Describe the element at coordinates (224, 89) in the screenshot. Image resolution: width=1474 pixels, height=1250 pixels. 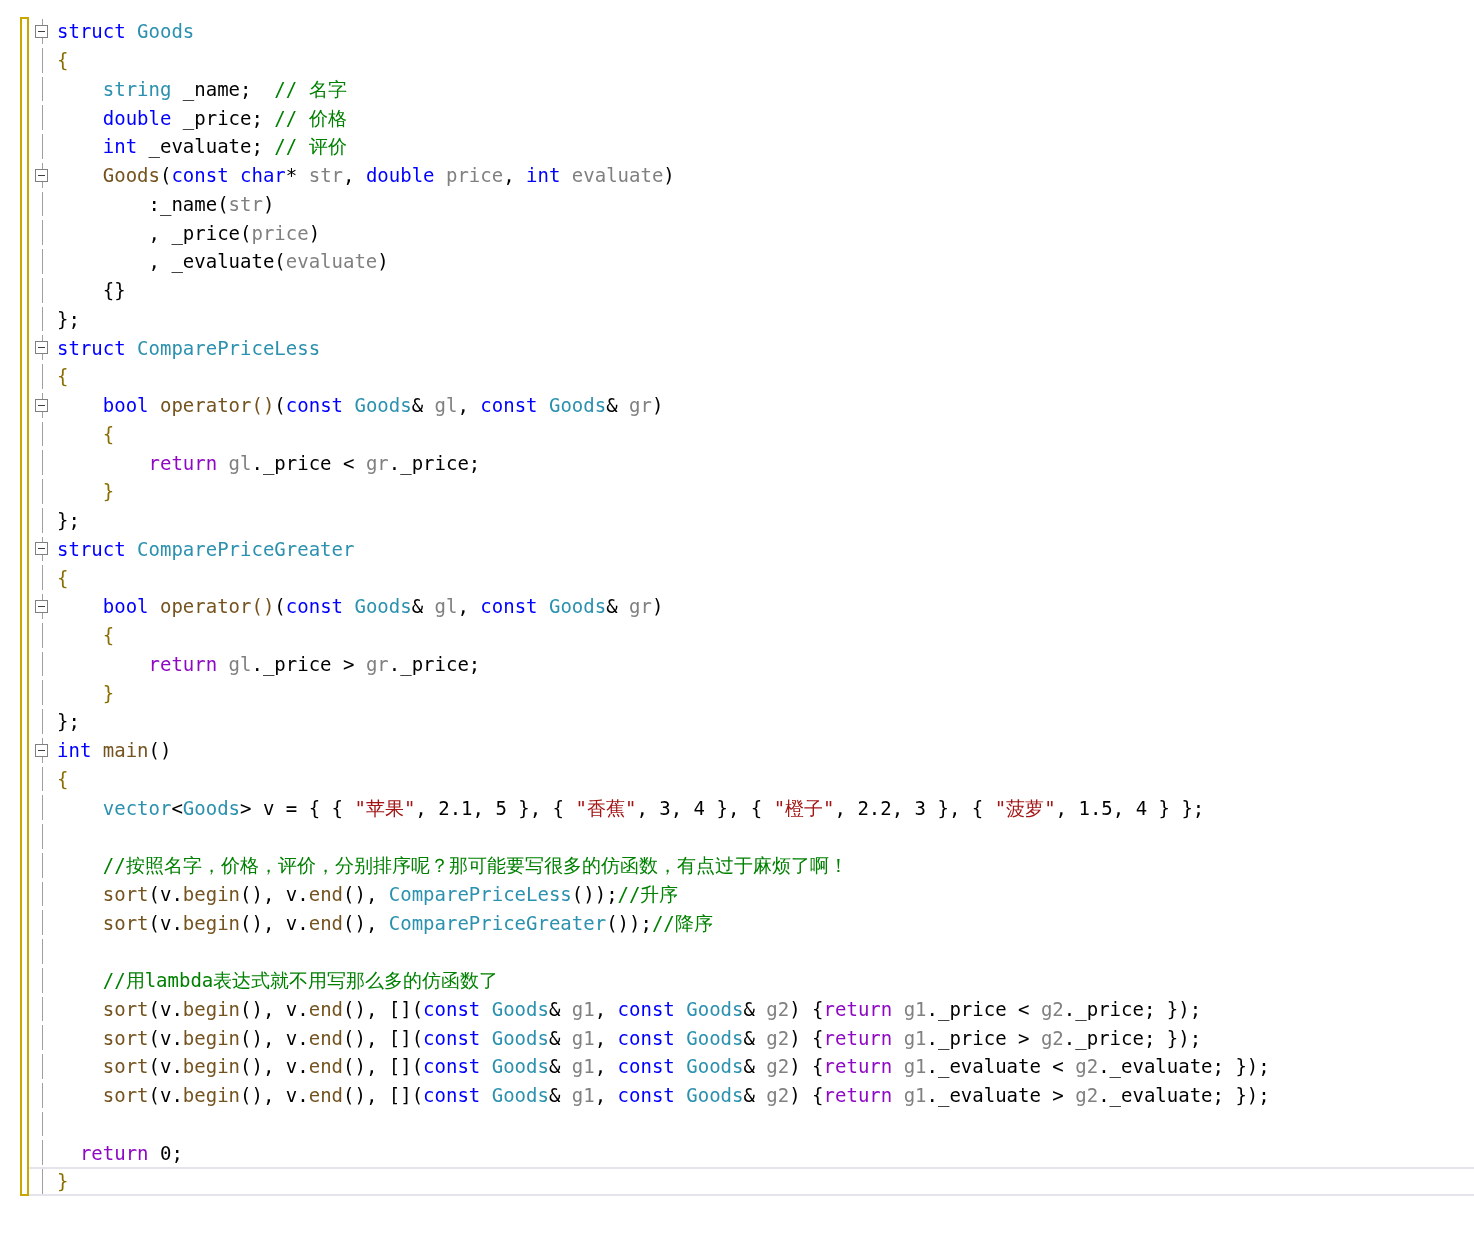
I see `code-line: string _name; // 名字` at that location.